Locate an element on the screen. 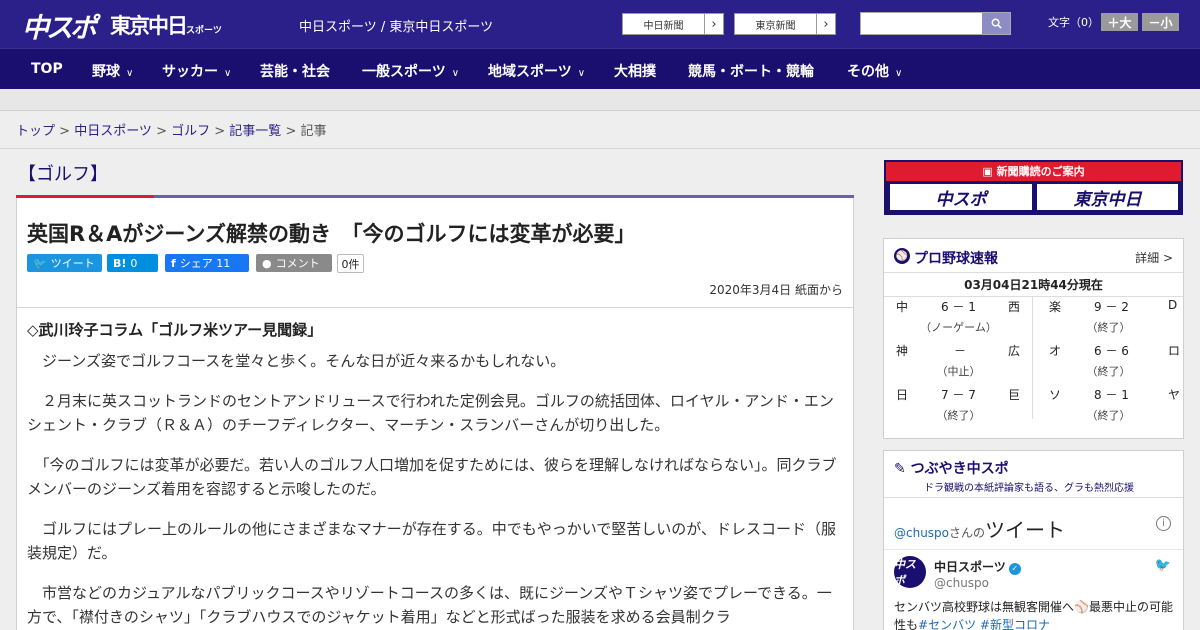 This screenshot has height=630, width=1200. font-bigger-button: ＋大 is located at coordinates (1119, 22).